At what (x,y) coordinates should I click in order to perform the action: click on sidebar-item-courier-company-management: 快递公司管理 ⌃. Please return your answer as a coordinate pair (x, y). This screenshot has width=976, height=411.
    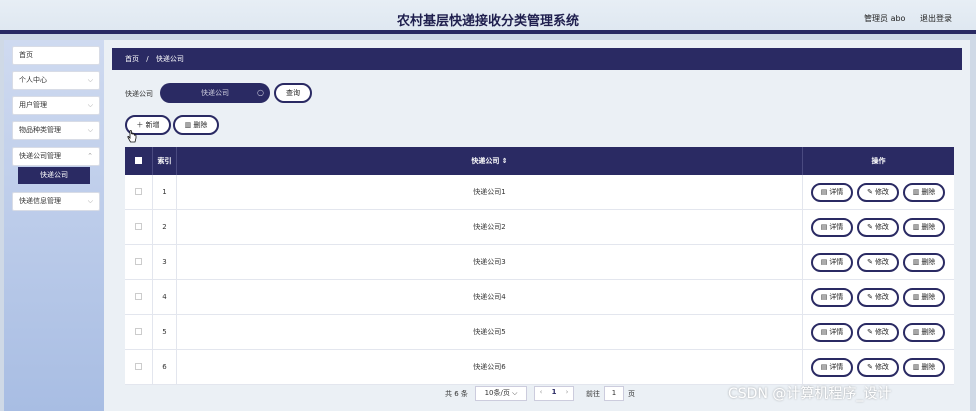
    Looking at the image, I should click on (56, 156).